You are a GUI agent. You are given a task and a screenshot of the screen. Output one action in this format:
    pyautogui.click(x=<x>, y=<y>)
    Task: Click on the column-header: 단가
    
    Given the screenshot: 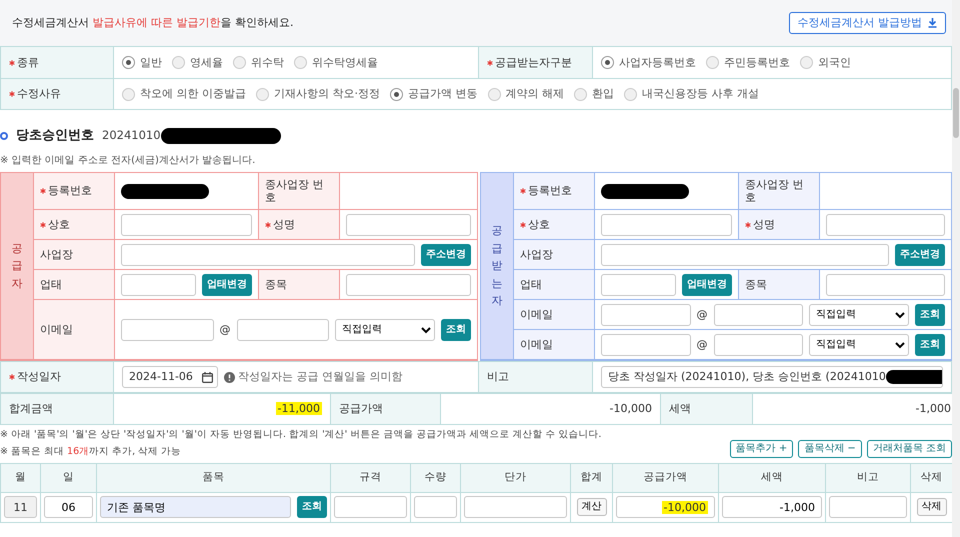 What is the action you would take?
    pyautogui.click(x=515, y=477)
    